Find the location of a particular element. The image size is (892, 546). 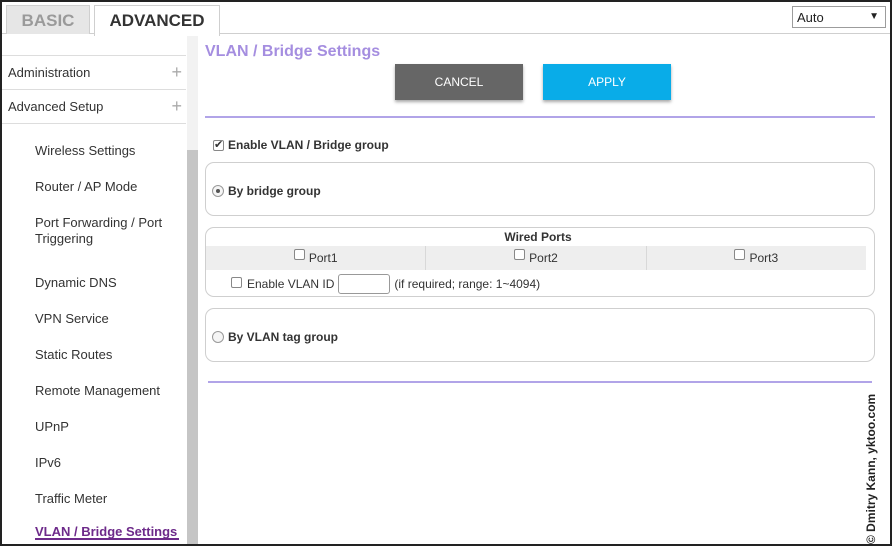

sidebar-item-remote-management: Remote Management is located at coordinates (109, 391).